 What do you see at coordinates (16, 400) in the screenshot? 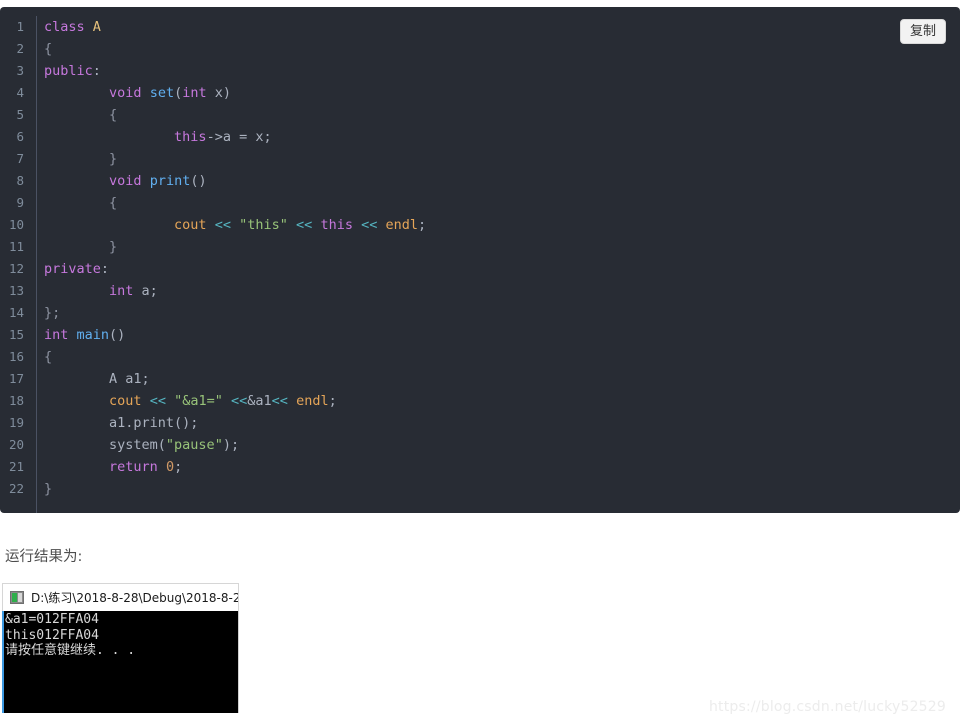
I see `line-number: 18` at bounding box center [16, 400].